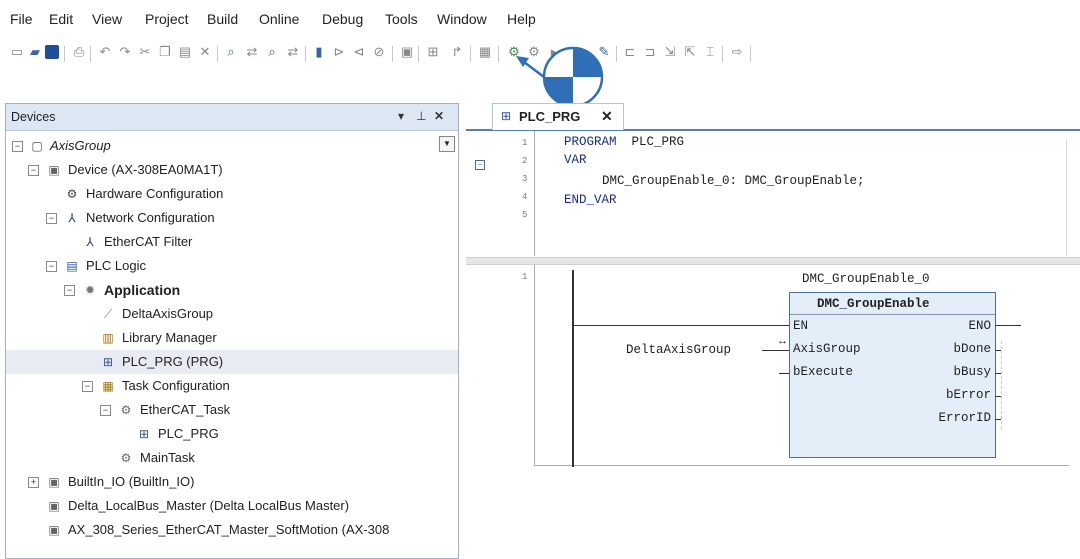  Describe the element at coordinates (733, 181) in the screenshot. I see `code-declaration: DMC_GroupEnable_0: DMC_GroupEnable;` at that location.